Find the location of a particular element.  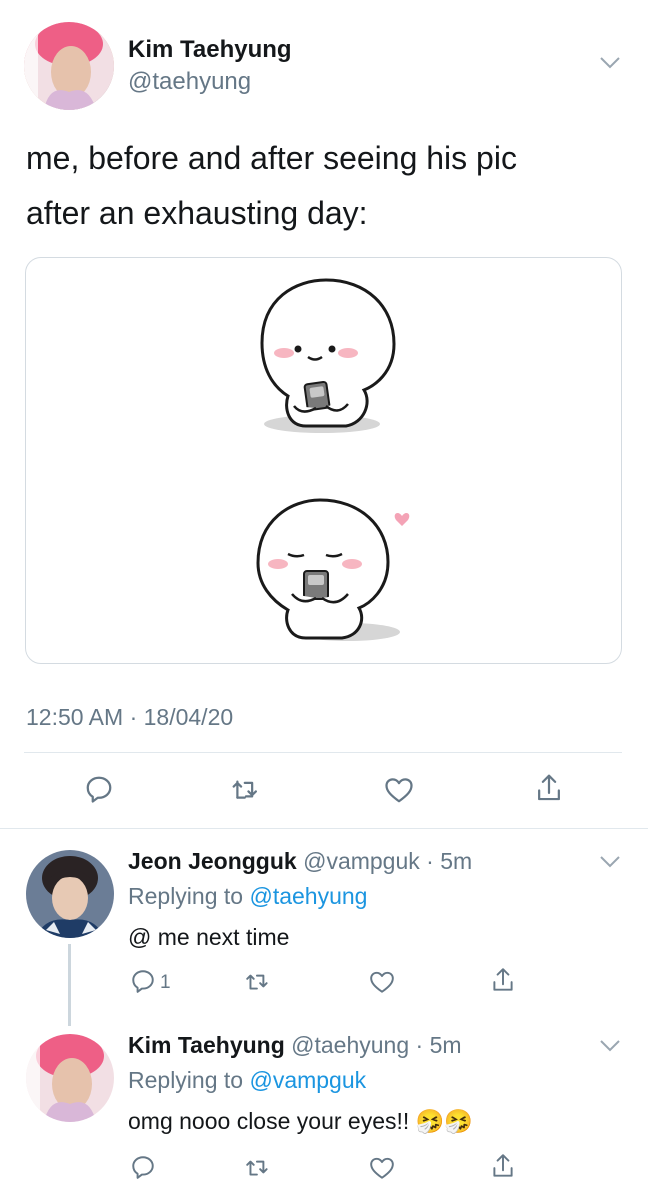

reply1-text: @ me next time is located at coordinates (209, 937).